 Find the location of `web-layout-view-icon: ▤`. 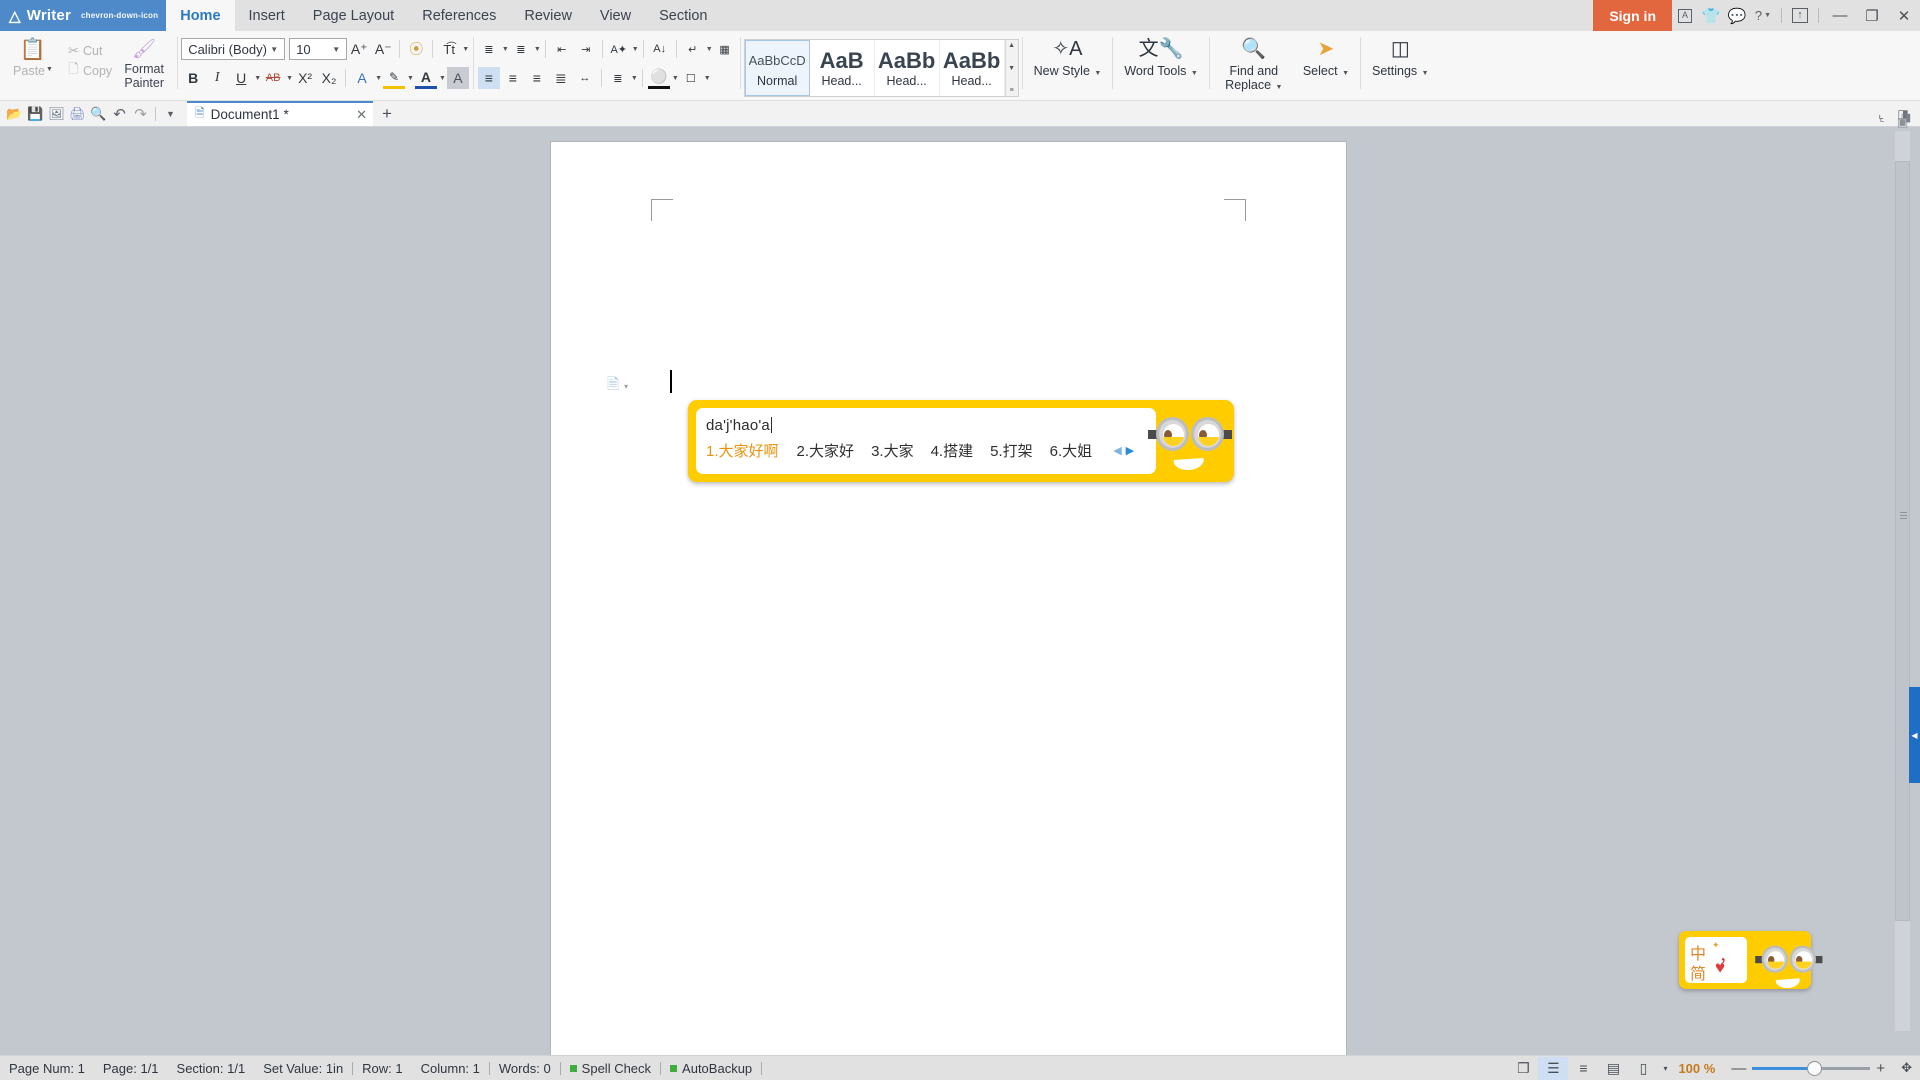

web-layout-view-icon: ▤ is located at coordinates (1613, 1068).